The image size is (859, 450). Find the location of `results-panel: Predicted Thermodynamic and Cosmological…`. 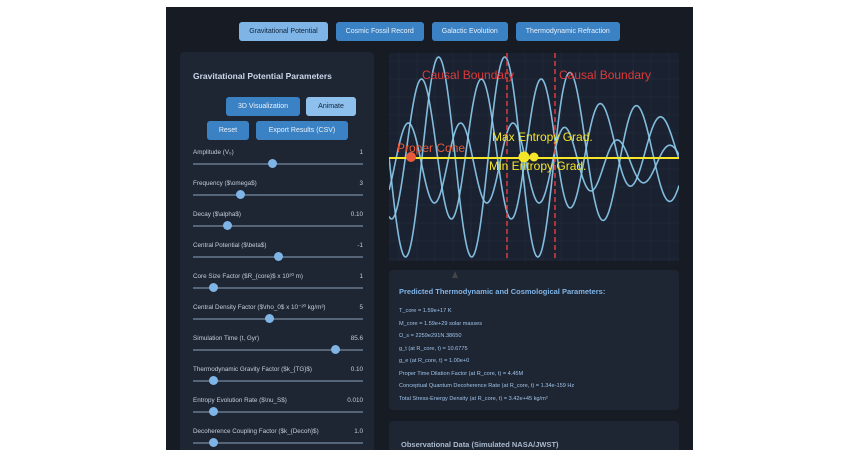

results-panel: Predicted Thermodynamic and Cosmological… is located at coordinates (534, 340).